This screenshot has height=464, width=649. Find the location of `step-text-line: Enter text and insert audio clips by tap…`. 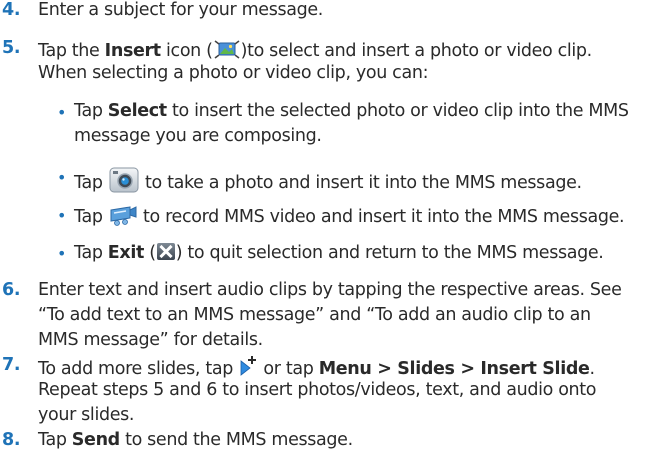

step-text-line: Enter text and insert audio clips by tap… is located at coordinates (330, 290).